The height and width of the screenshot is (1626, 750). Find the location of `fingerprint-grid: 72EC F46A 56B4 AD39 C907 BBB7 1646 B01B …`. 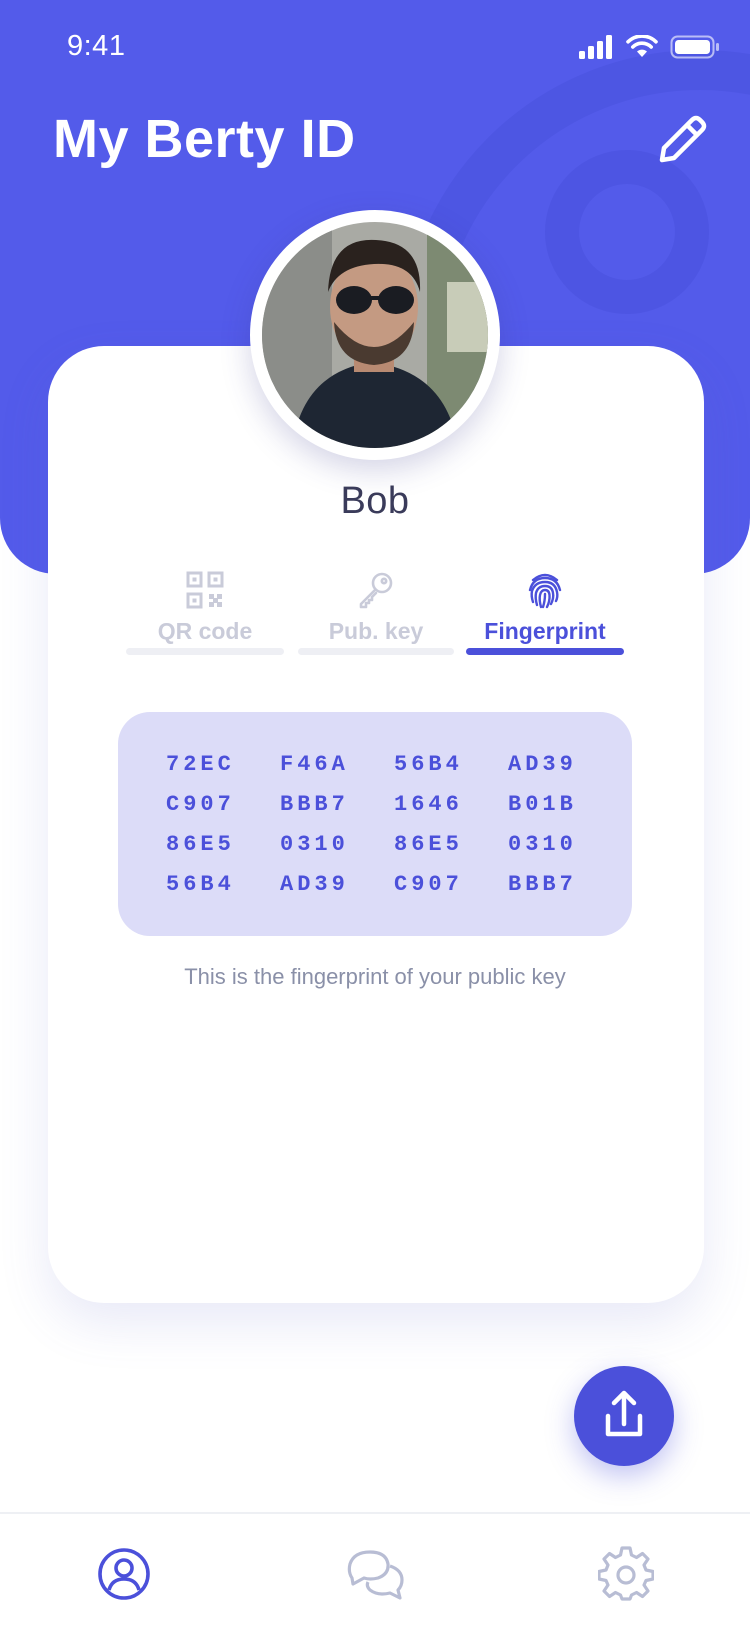

fingerprint-grid: 72EC F46A 56B4 AD39 C907 BBB7 1646 B01B … is located at coordinates (394, 825).